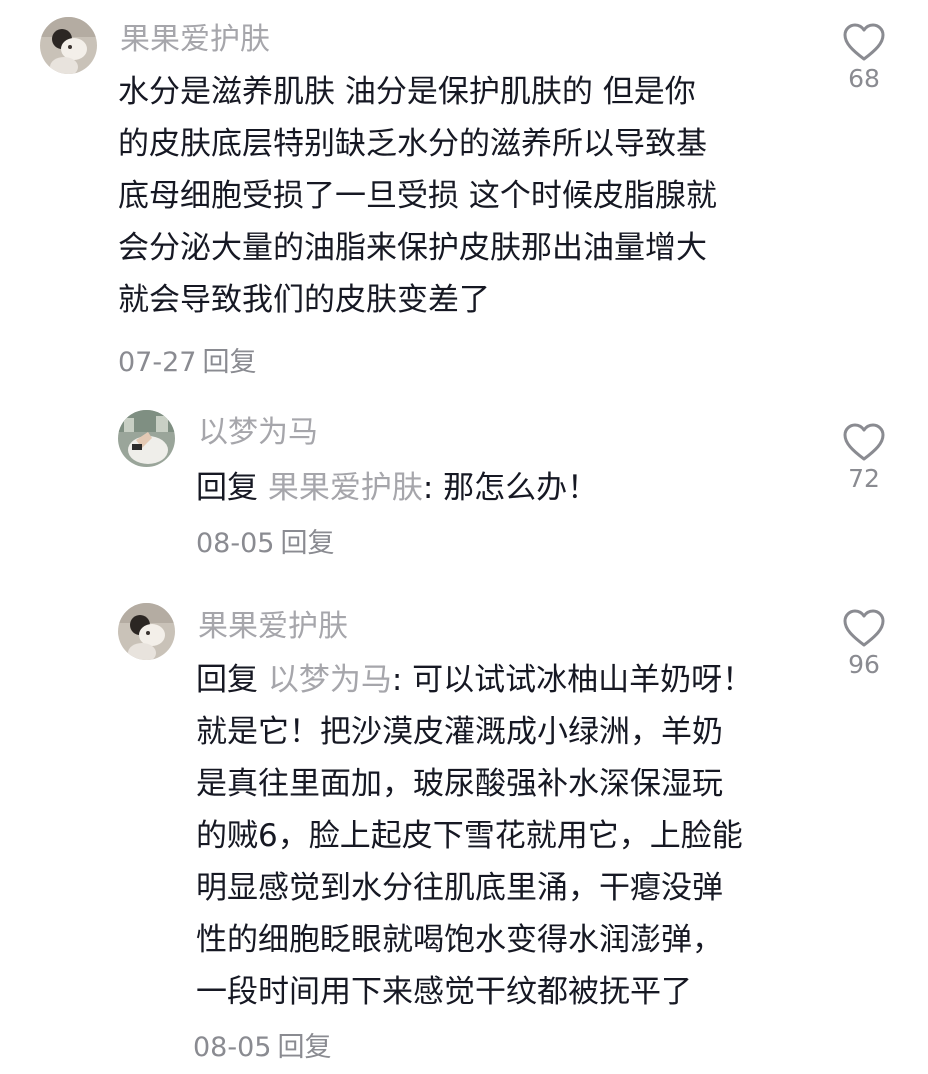  I want to click on comment-text: 回复 果果爱护肤: 那怎么办！, so click(397, 488).